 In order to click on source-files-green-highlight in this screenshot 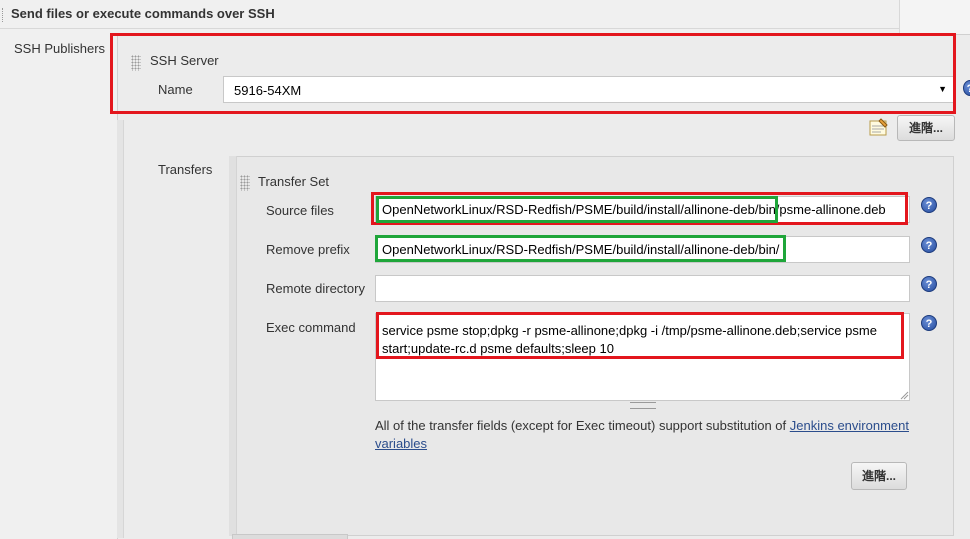, I will do `click(577, 209)`.